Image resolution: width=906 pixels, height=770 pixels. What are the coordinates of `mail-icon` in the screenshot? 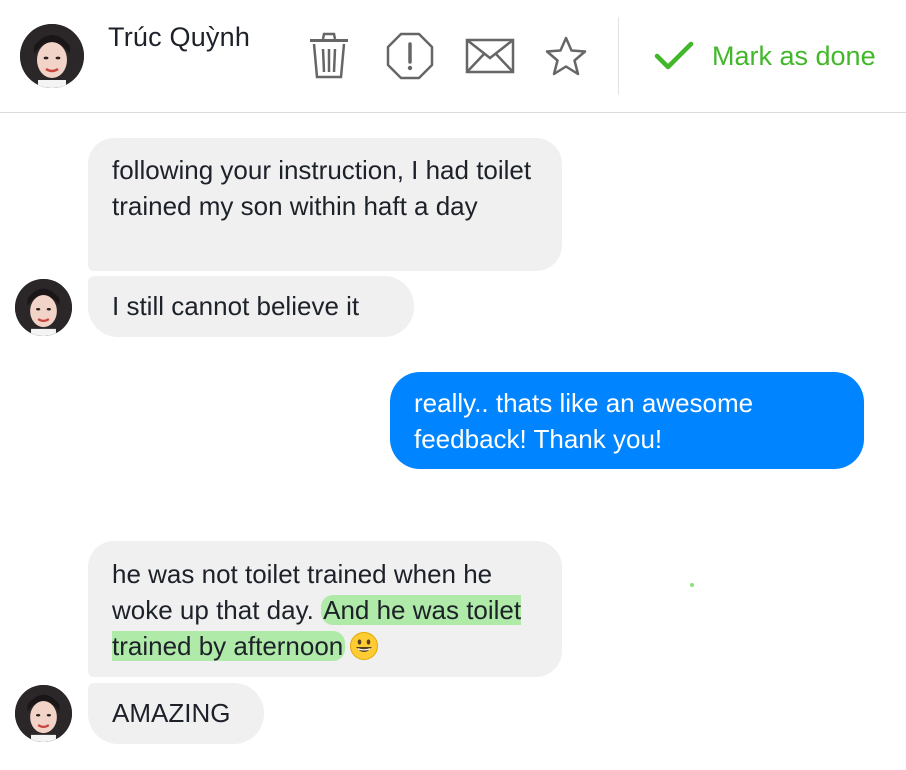 It's located at (490, 56).